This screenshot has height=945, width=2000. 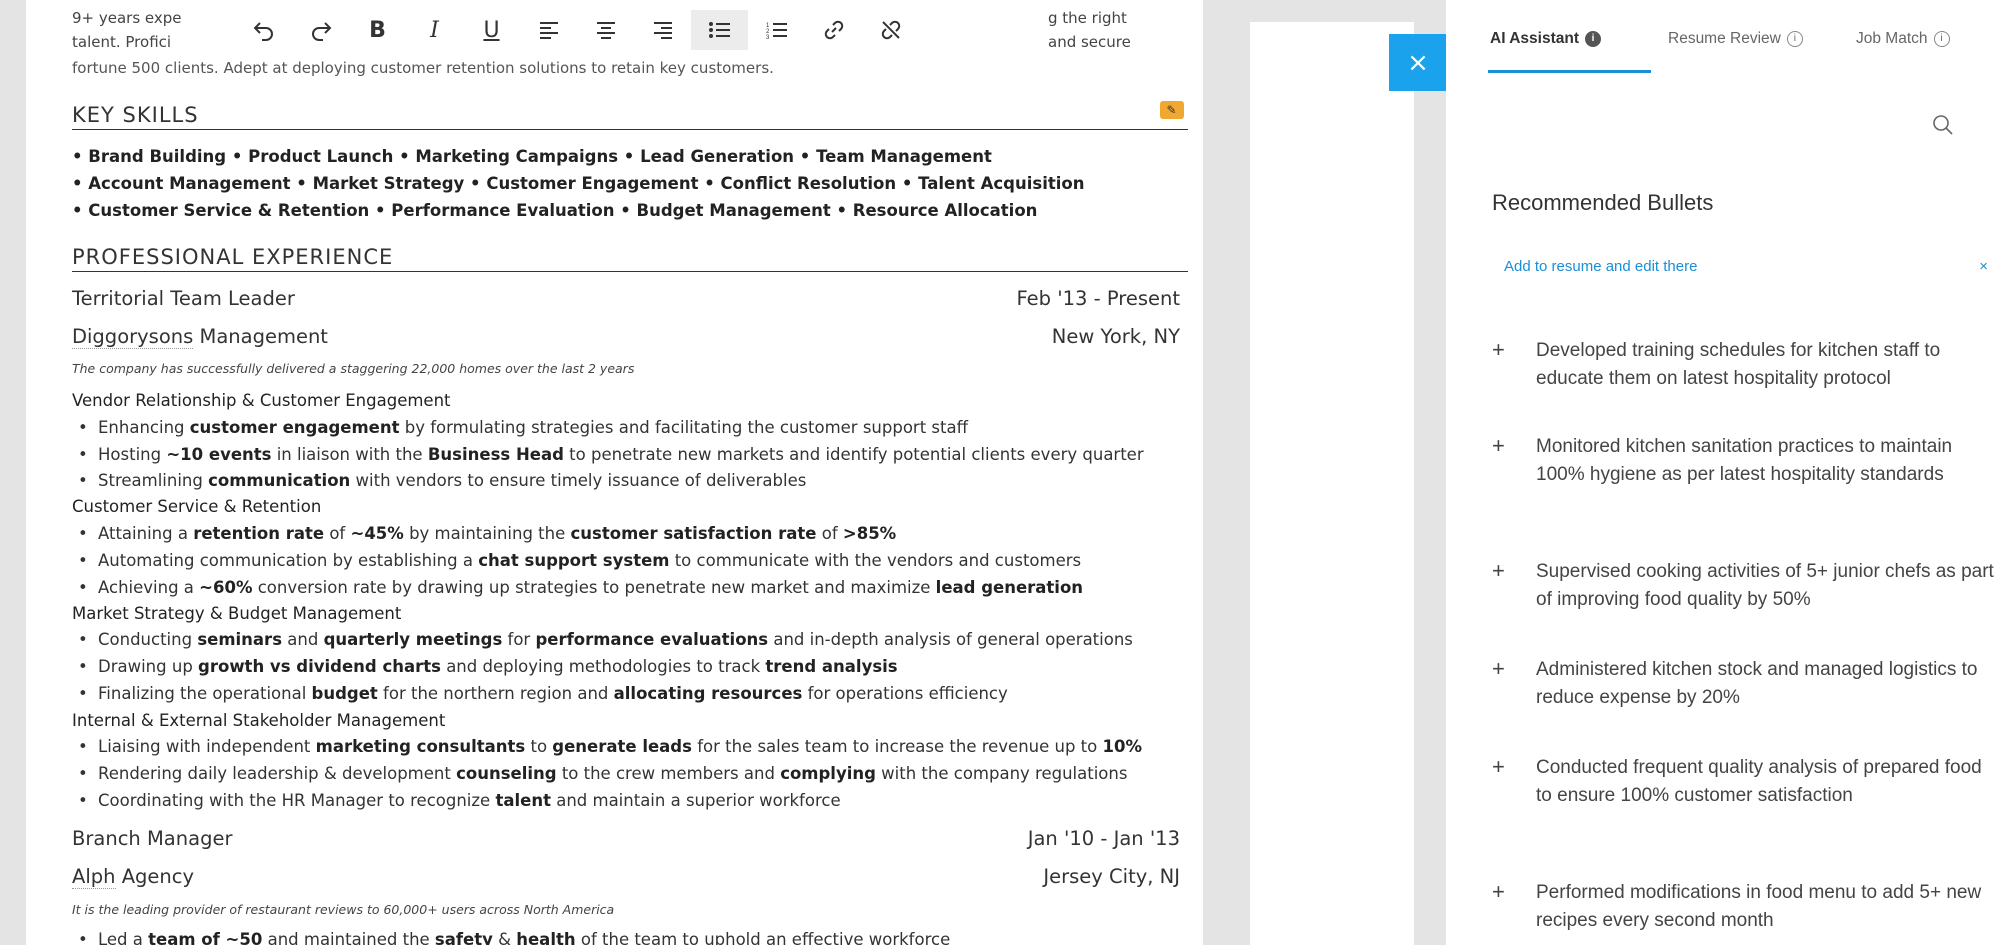 What do you see at coordinates (1943, 127) in the screenshot?
I see `search-icon` at bounding box center [1943, 127].